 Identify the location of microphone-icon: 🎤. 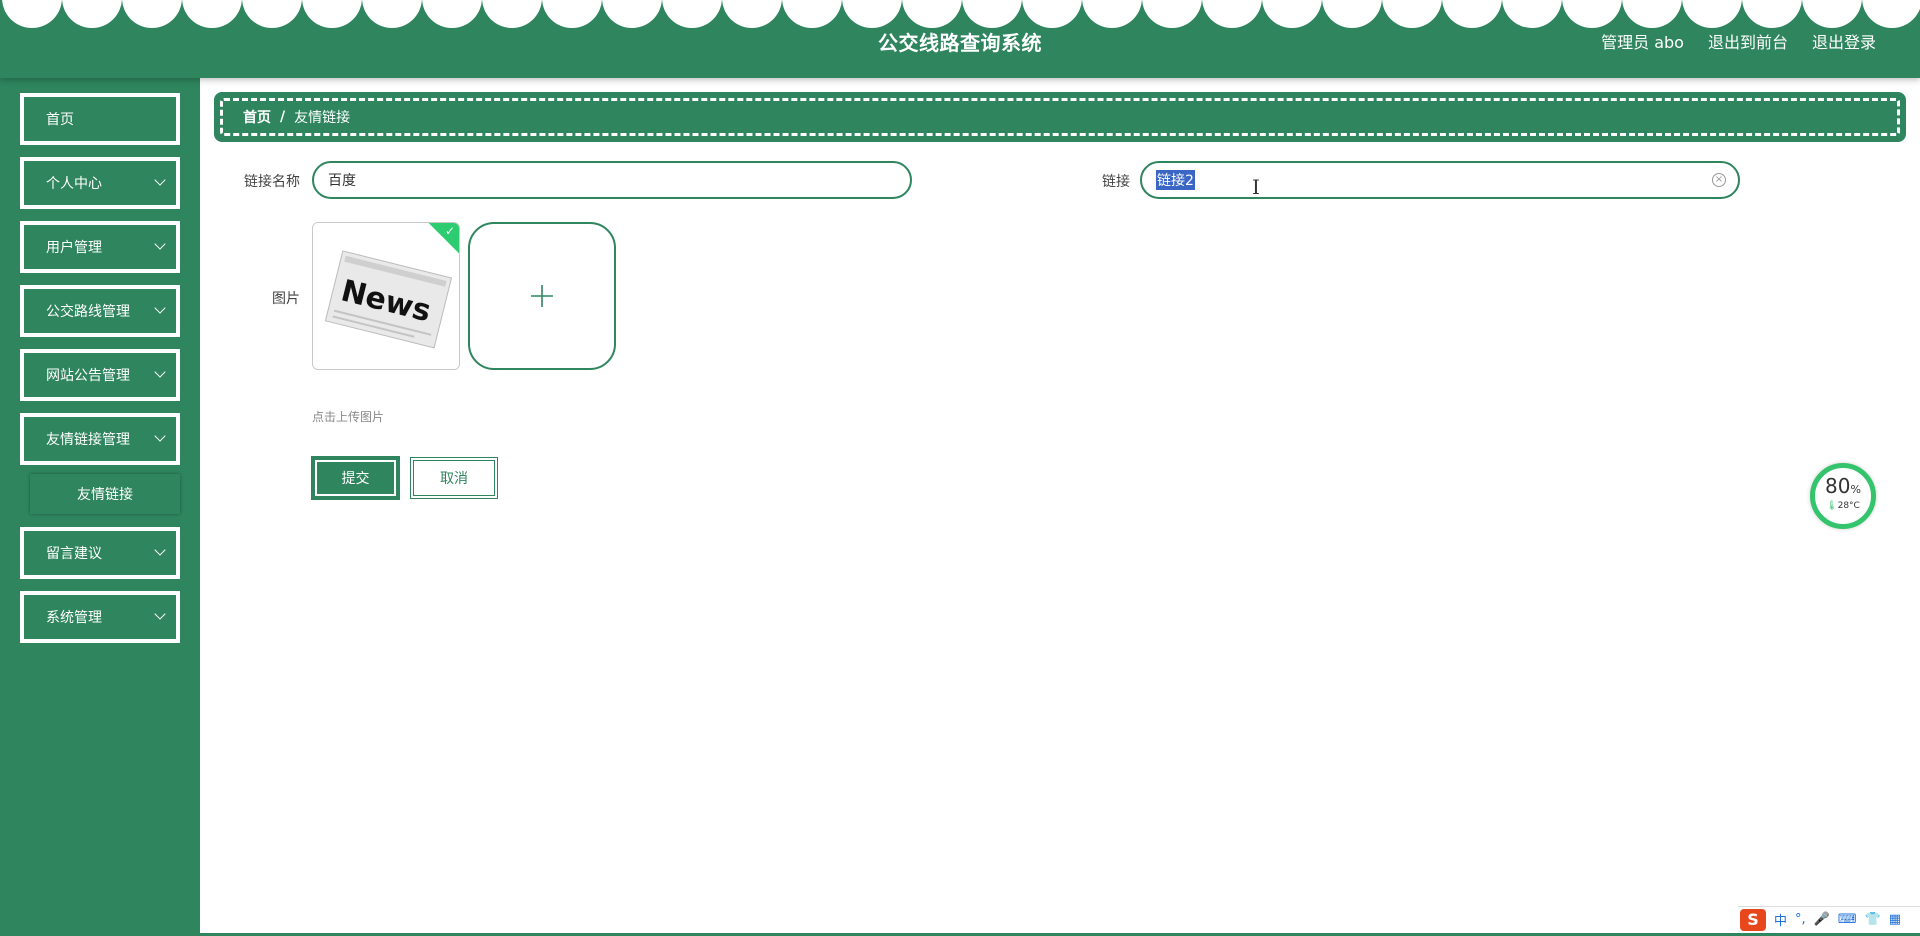
(1822, 919).